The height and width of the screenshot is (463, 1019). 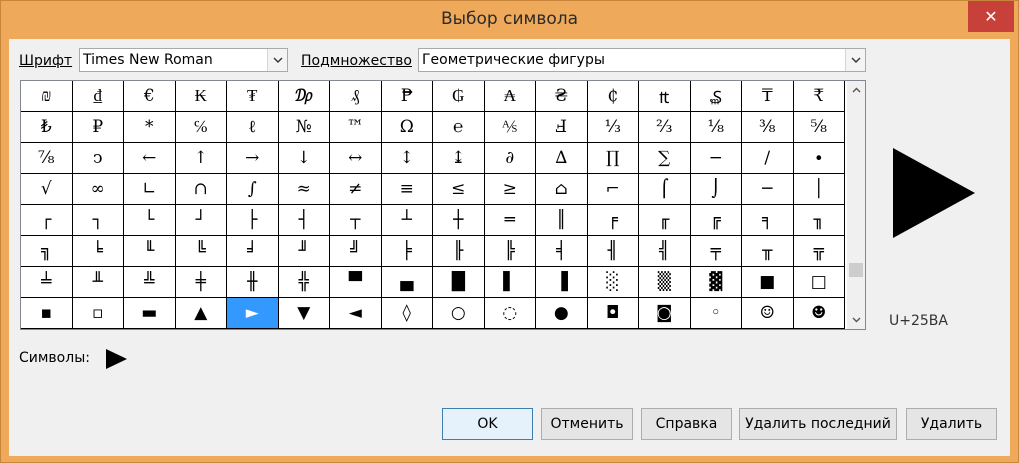 What do you see at coordinates (716, 251) in the screenshot?
I see `symbol-cell: ╤` at bounding box center [716, 251].